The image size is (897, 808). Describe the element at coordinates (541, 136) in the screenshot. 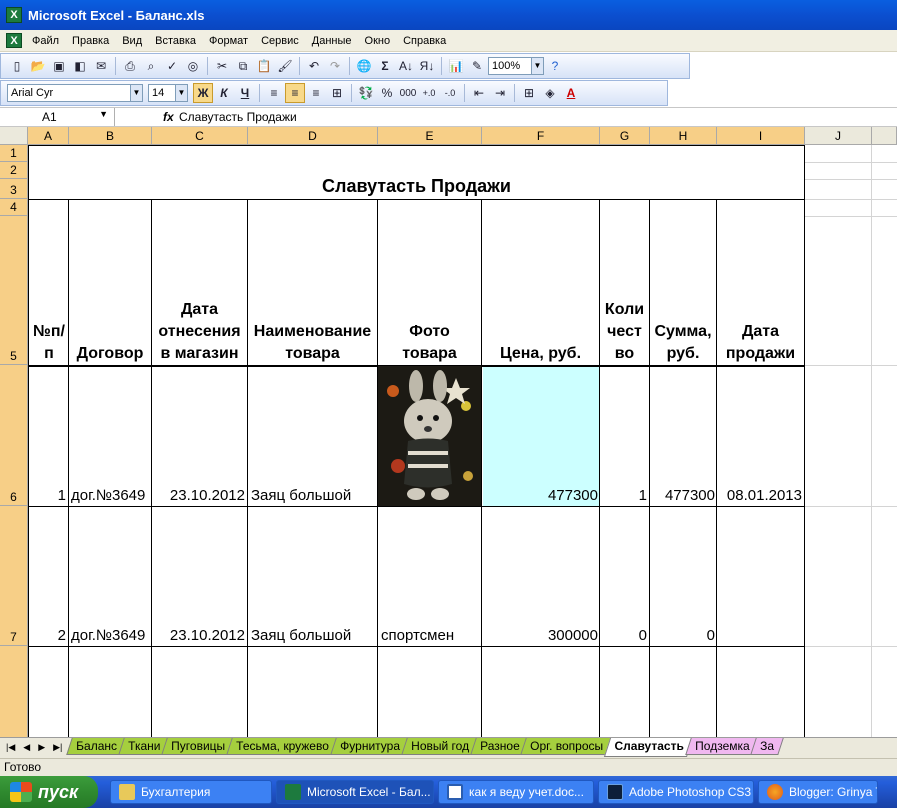

I see `column-header-f: F` at that location.